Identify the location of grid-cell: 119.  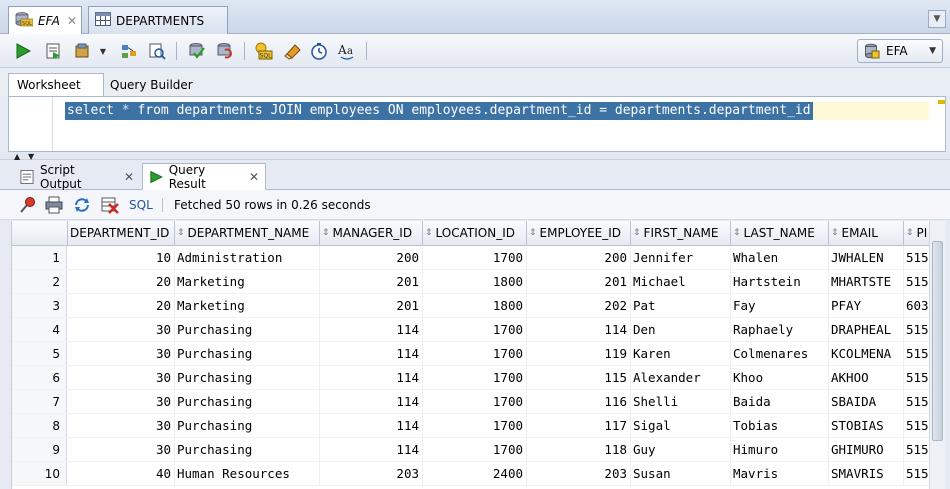
(579, 354).